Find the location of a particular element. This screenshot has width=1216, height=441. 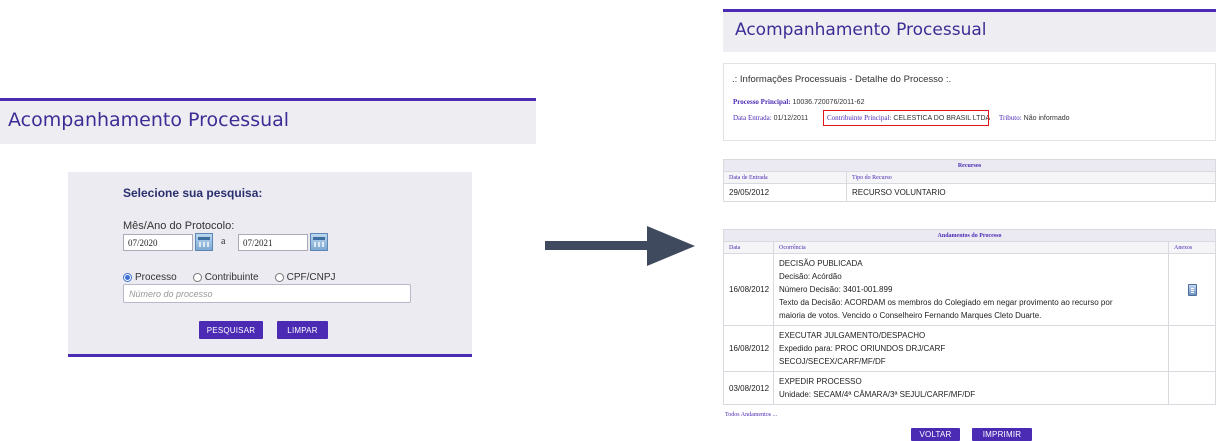

calendar-to-icon is located at coordinates (319, 242).